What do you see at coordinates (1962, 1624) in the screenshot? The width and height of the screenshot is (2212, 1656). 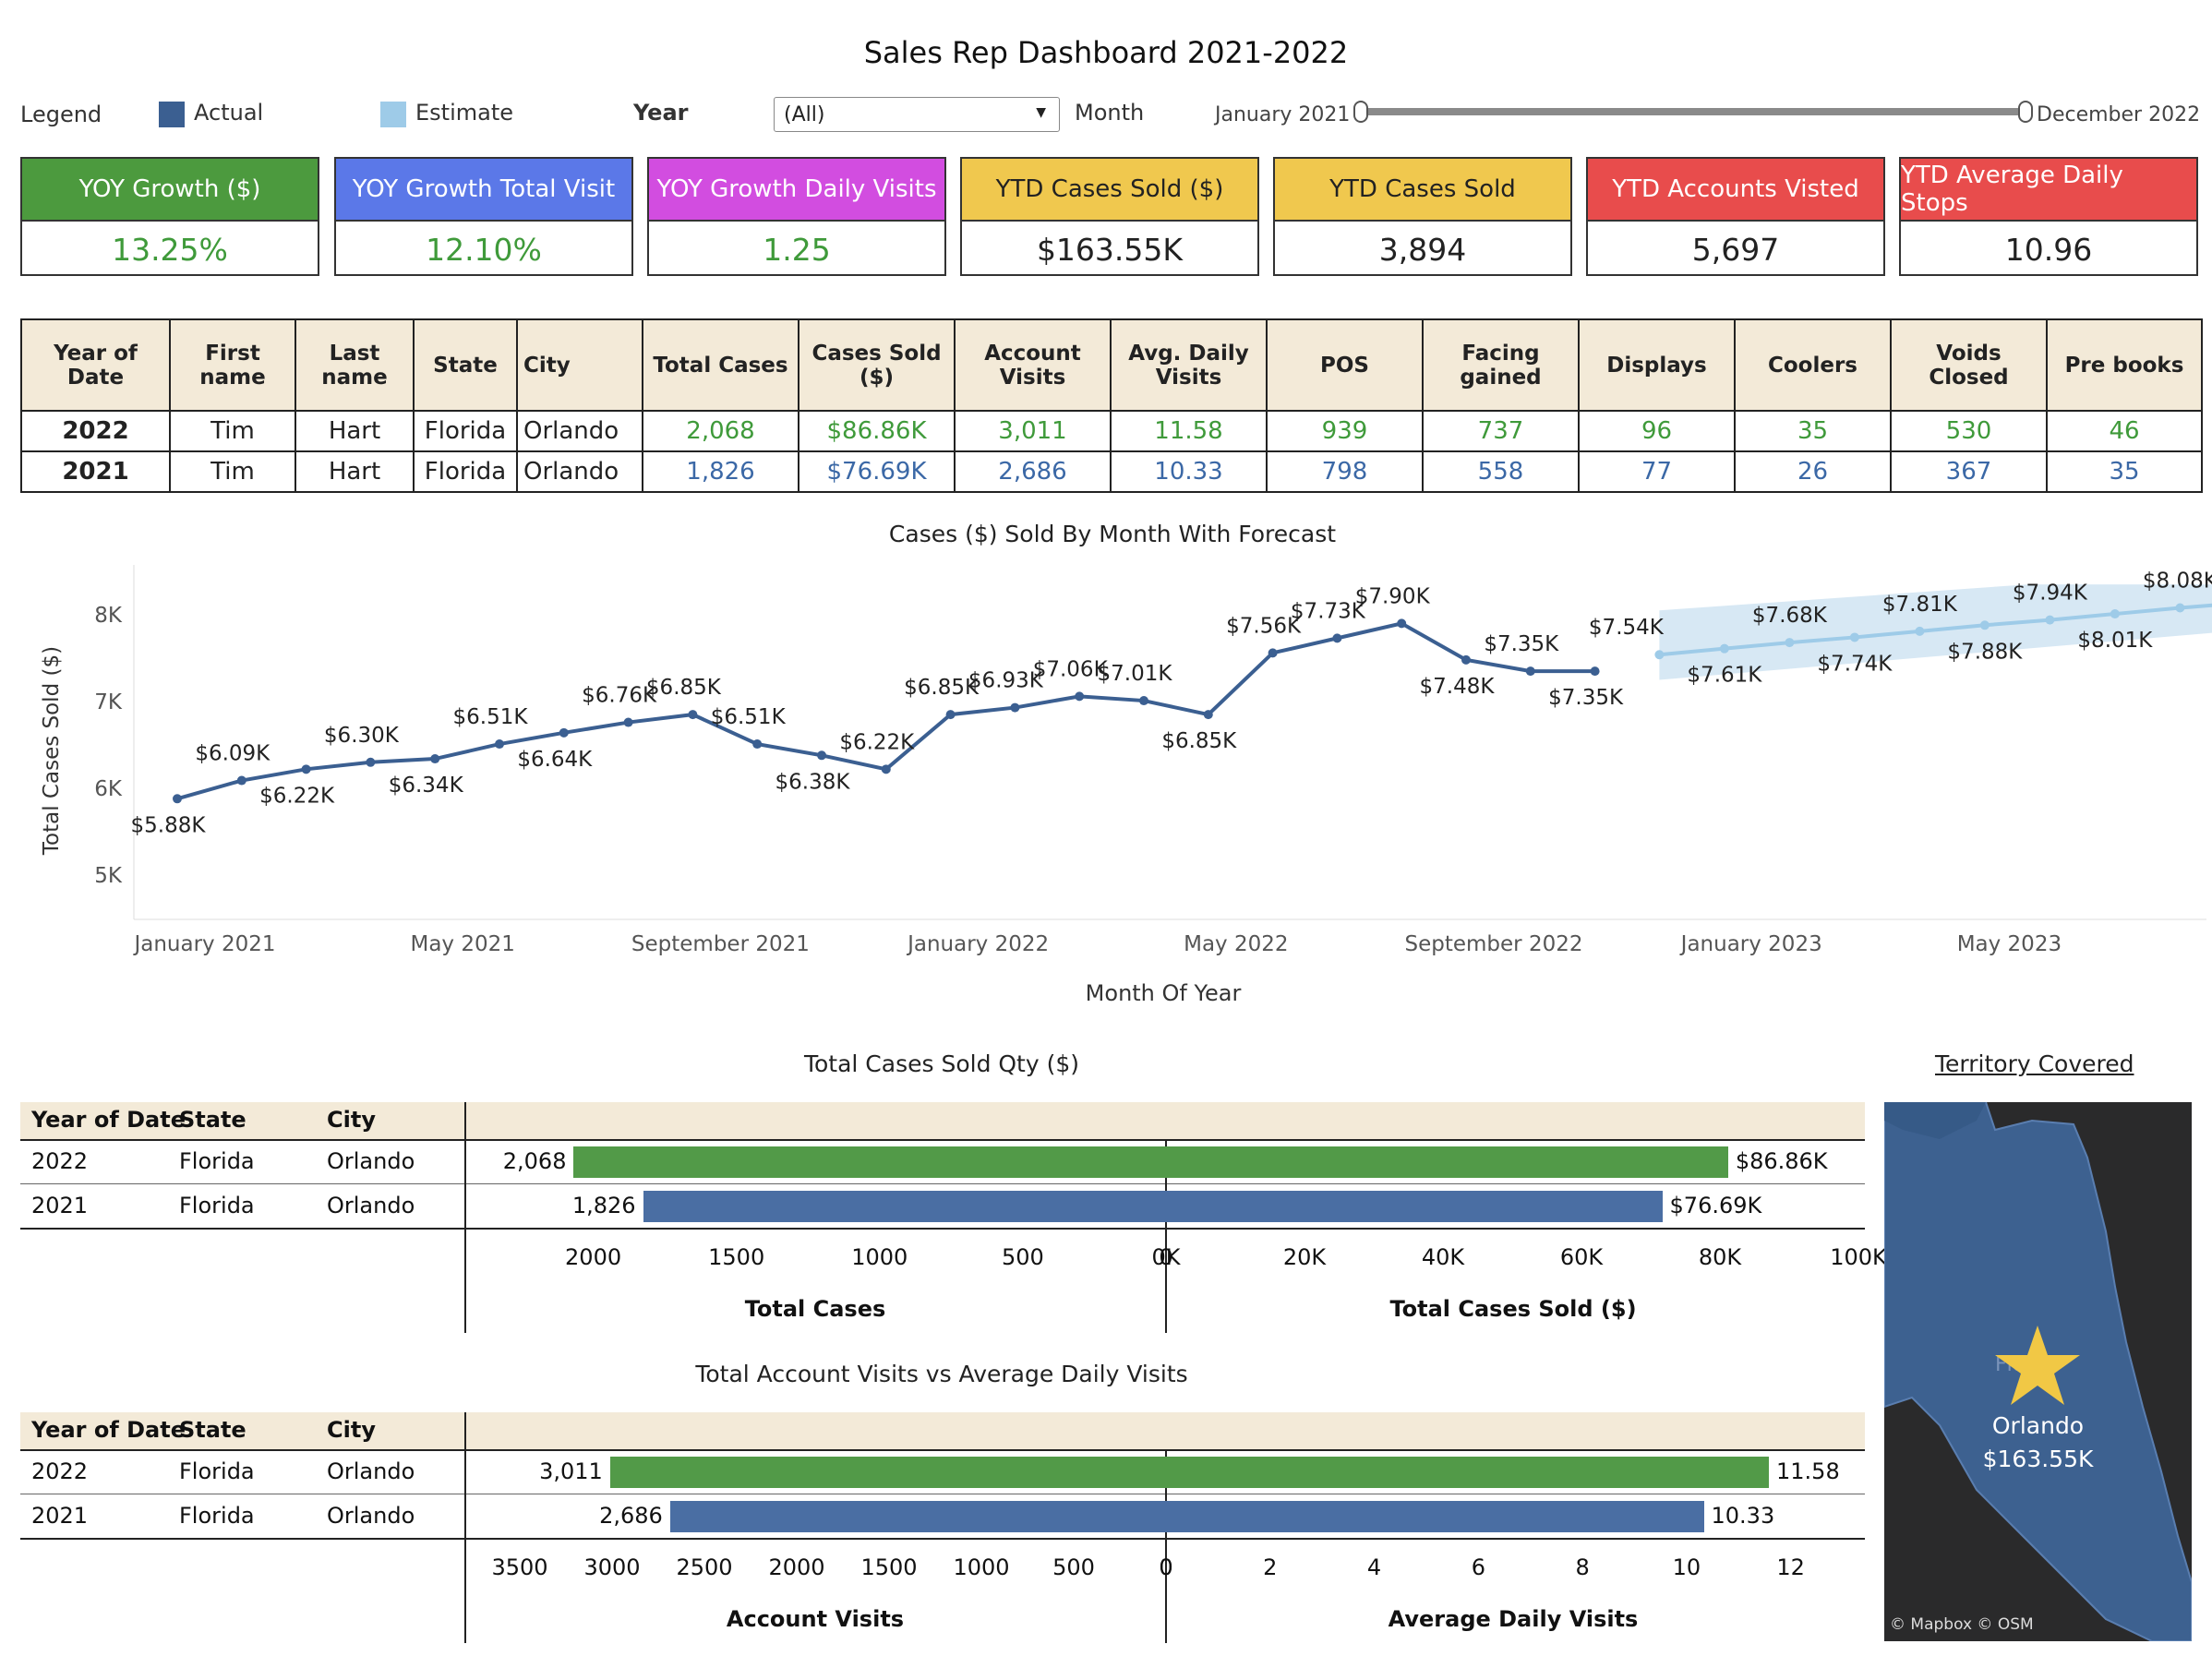 I see `map-credits: © Mapbox © OSM` at bounding box center [1962, 1624].